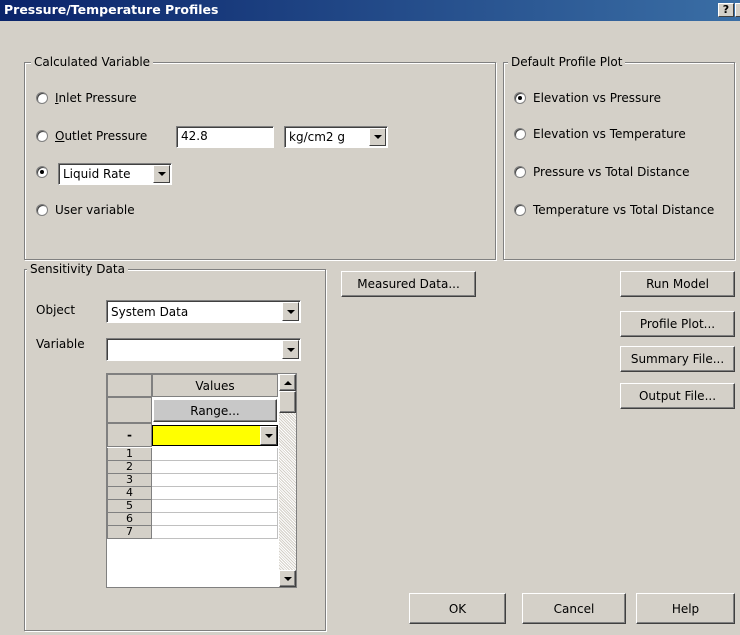 The image size is (740, 635). I want to click on plot-option-pressure-distance: Pressure vs Total Distance, so click(602, 172).